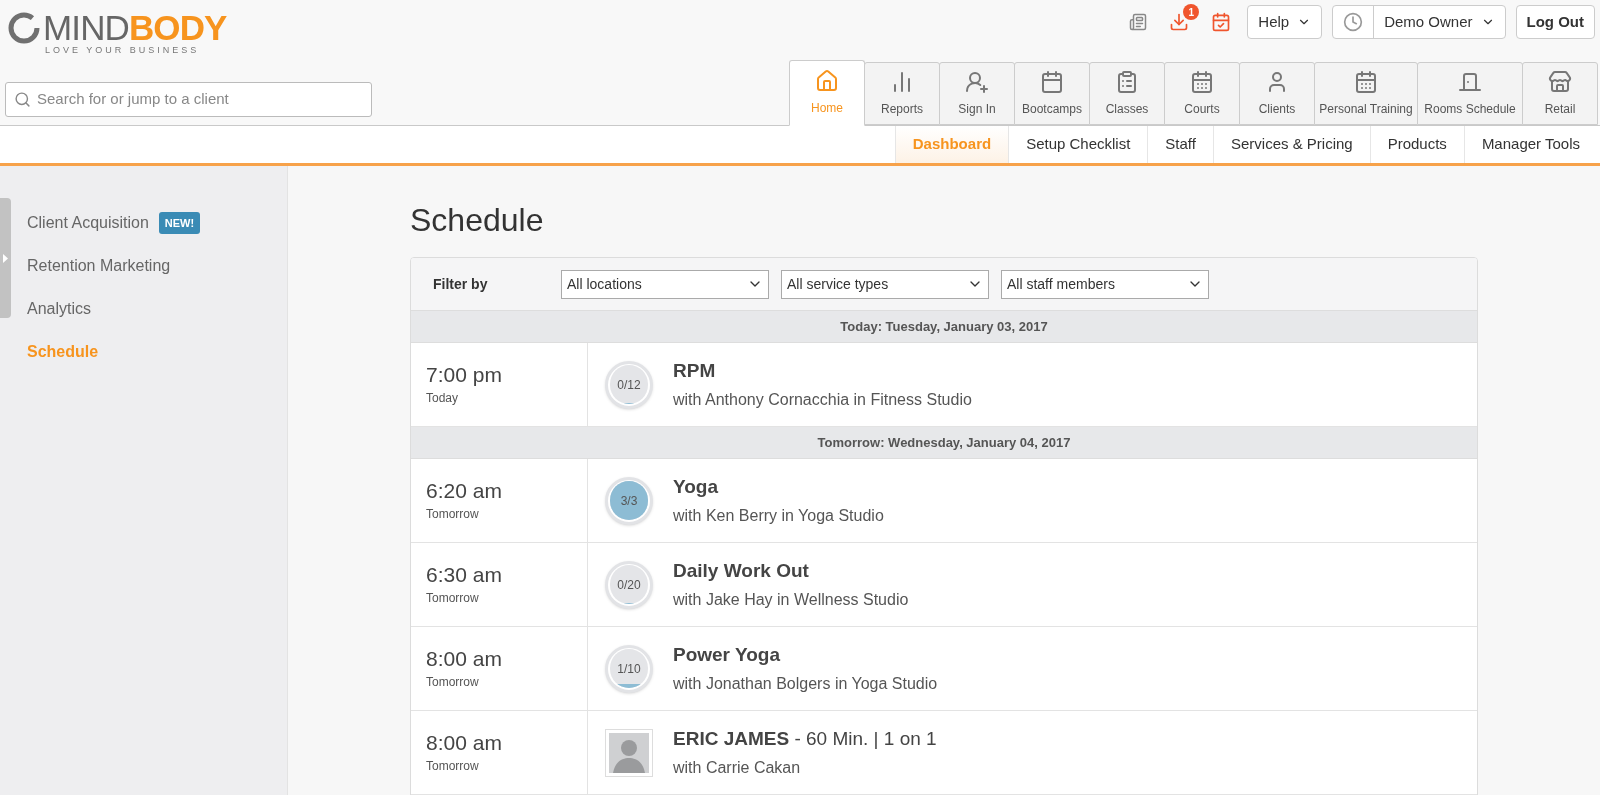 The height and width of the screenshot is (795, 1600). Describe the element at coordinates (1353, 22) in the screenshot. I see `clock-icon` at that location.